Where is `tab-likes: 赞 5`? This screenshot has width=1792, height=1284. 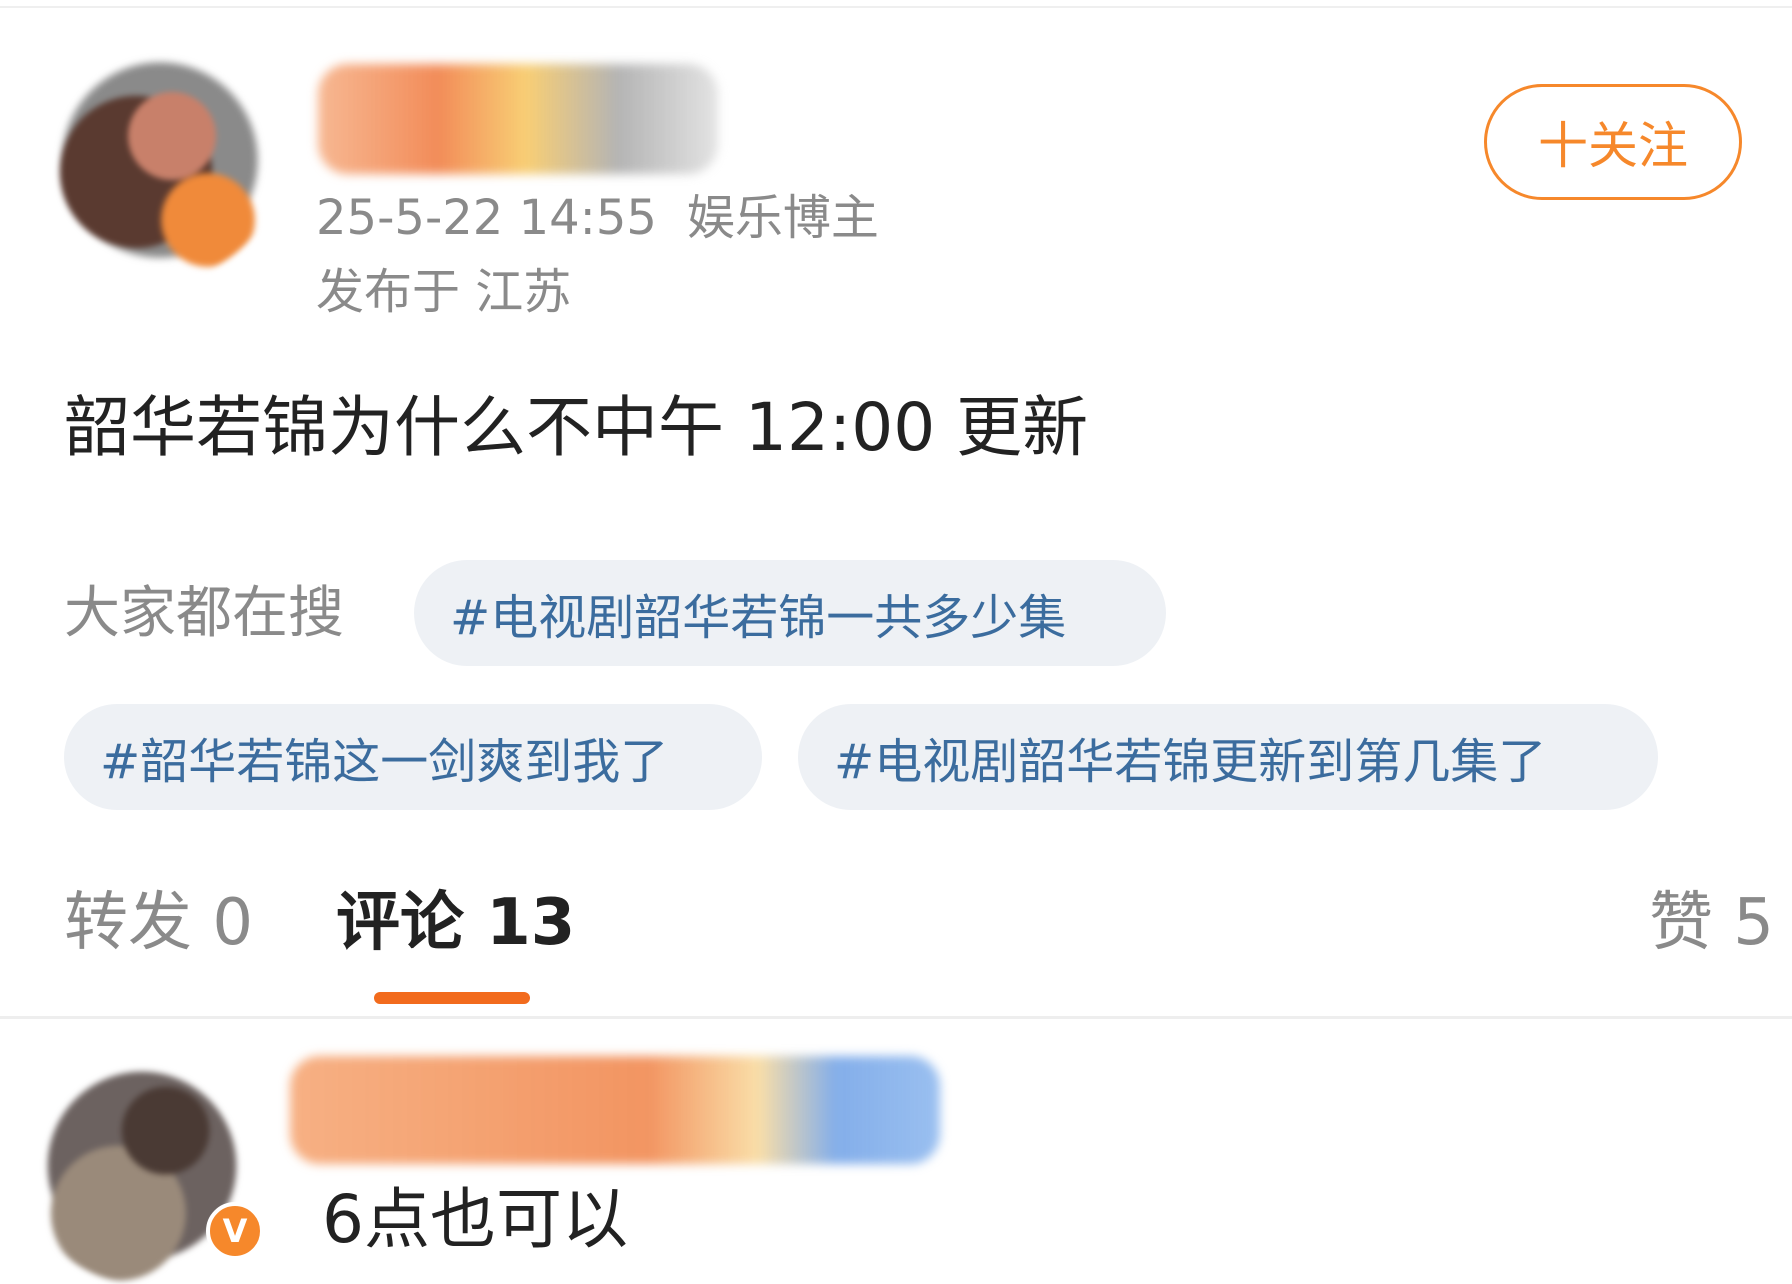 tab-likes: 赞 5 is located at coordinates (1711, 923).